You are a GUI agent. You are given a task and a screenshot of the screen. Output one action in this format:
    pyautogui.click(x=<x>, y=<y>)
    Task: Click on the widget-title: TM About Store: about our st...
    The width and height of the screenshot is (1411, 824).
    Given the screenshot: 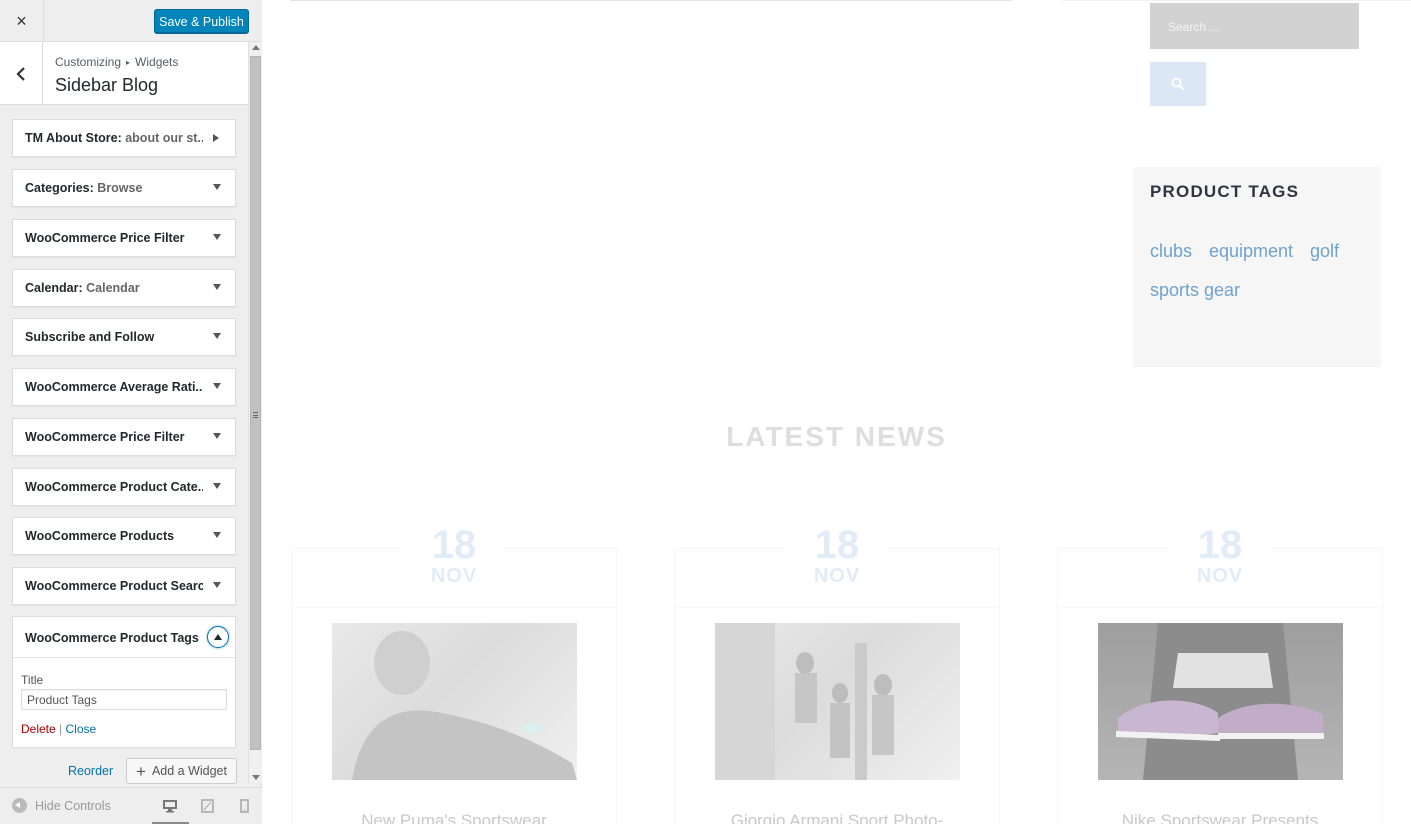 What is the action you would take?
    pyautogui.click(x=114, y=138)
    